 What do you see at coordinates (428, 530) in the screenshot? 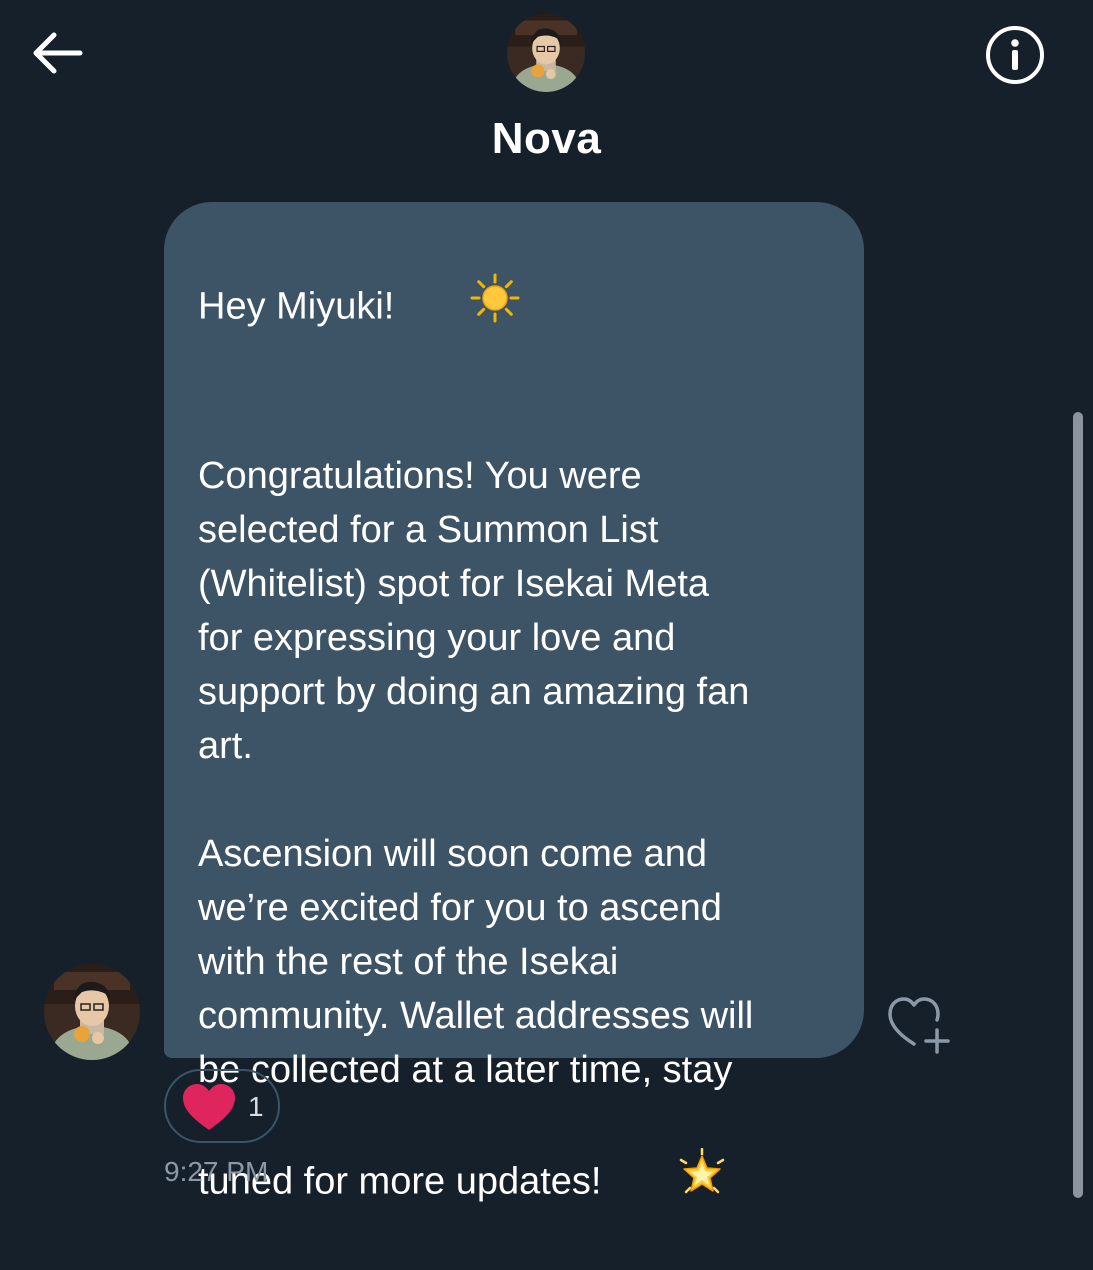
I see `message-line: selected for a Summon List` at bounding box center [428, 530].